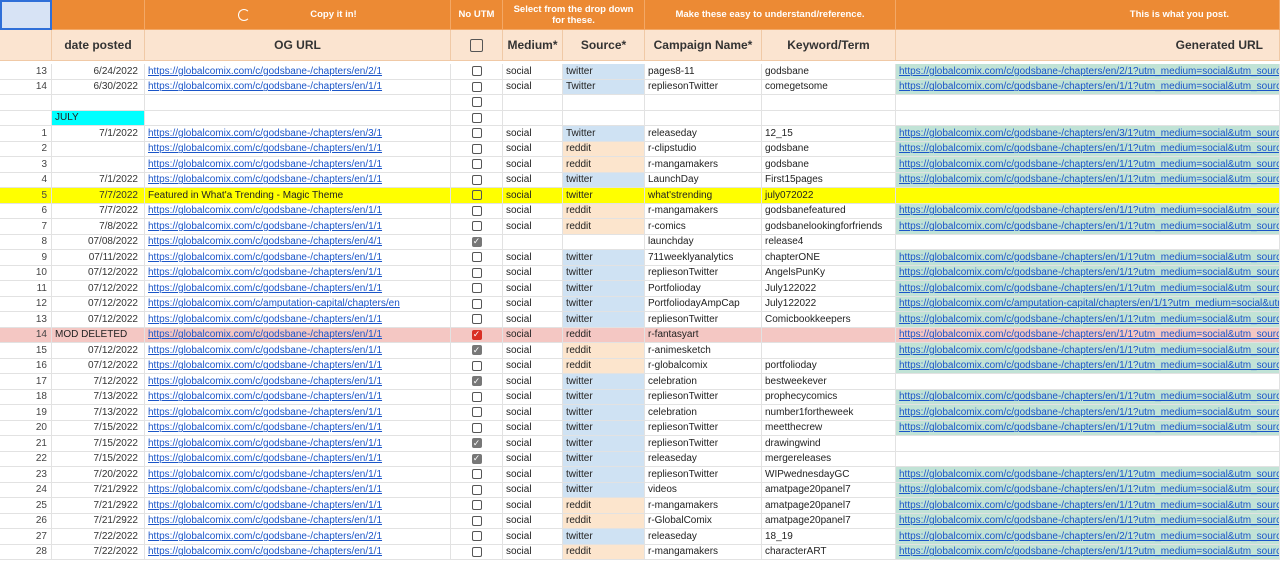 Image resolution: width=1280 pixels, height=566 pixels. What do you see at coordinates (26, 459) in the screenshot?
I see `row-number: 22` at bounding box center [26, 459].